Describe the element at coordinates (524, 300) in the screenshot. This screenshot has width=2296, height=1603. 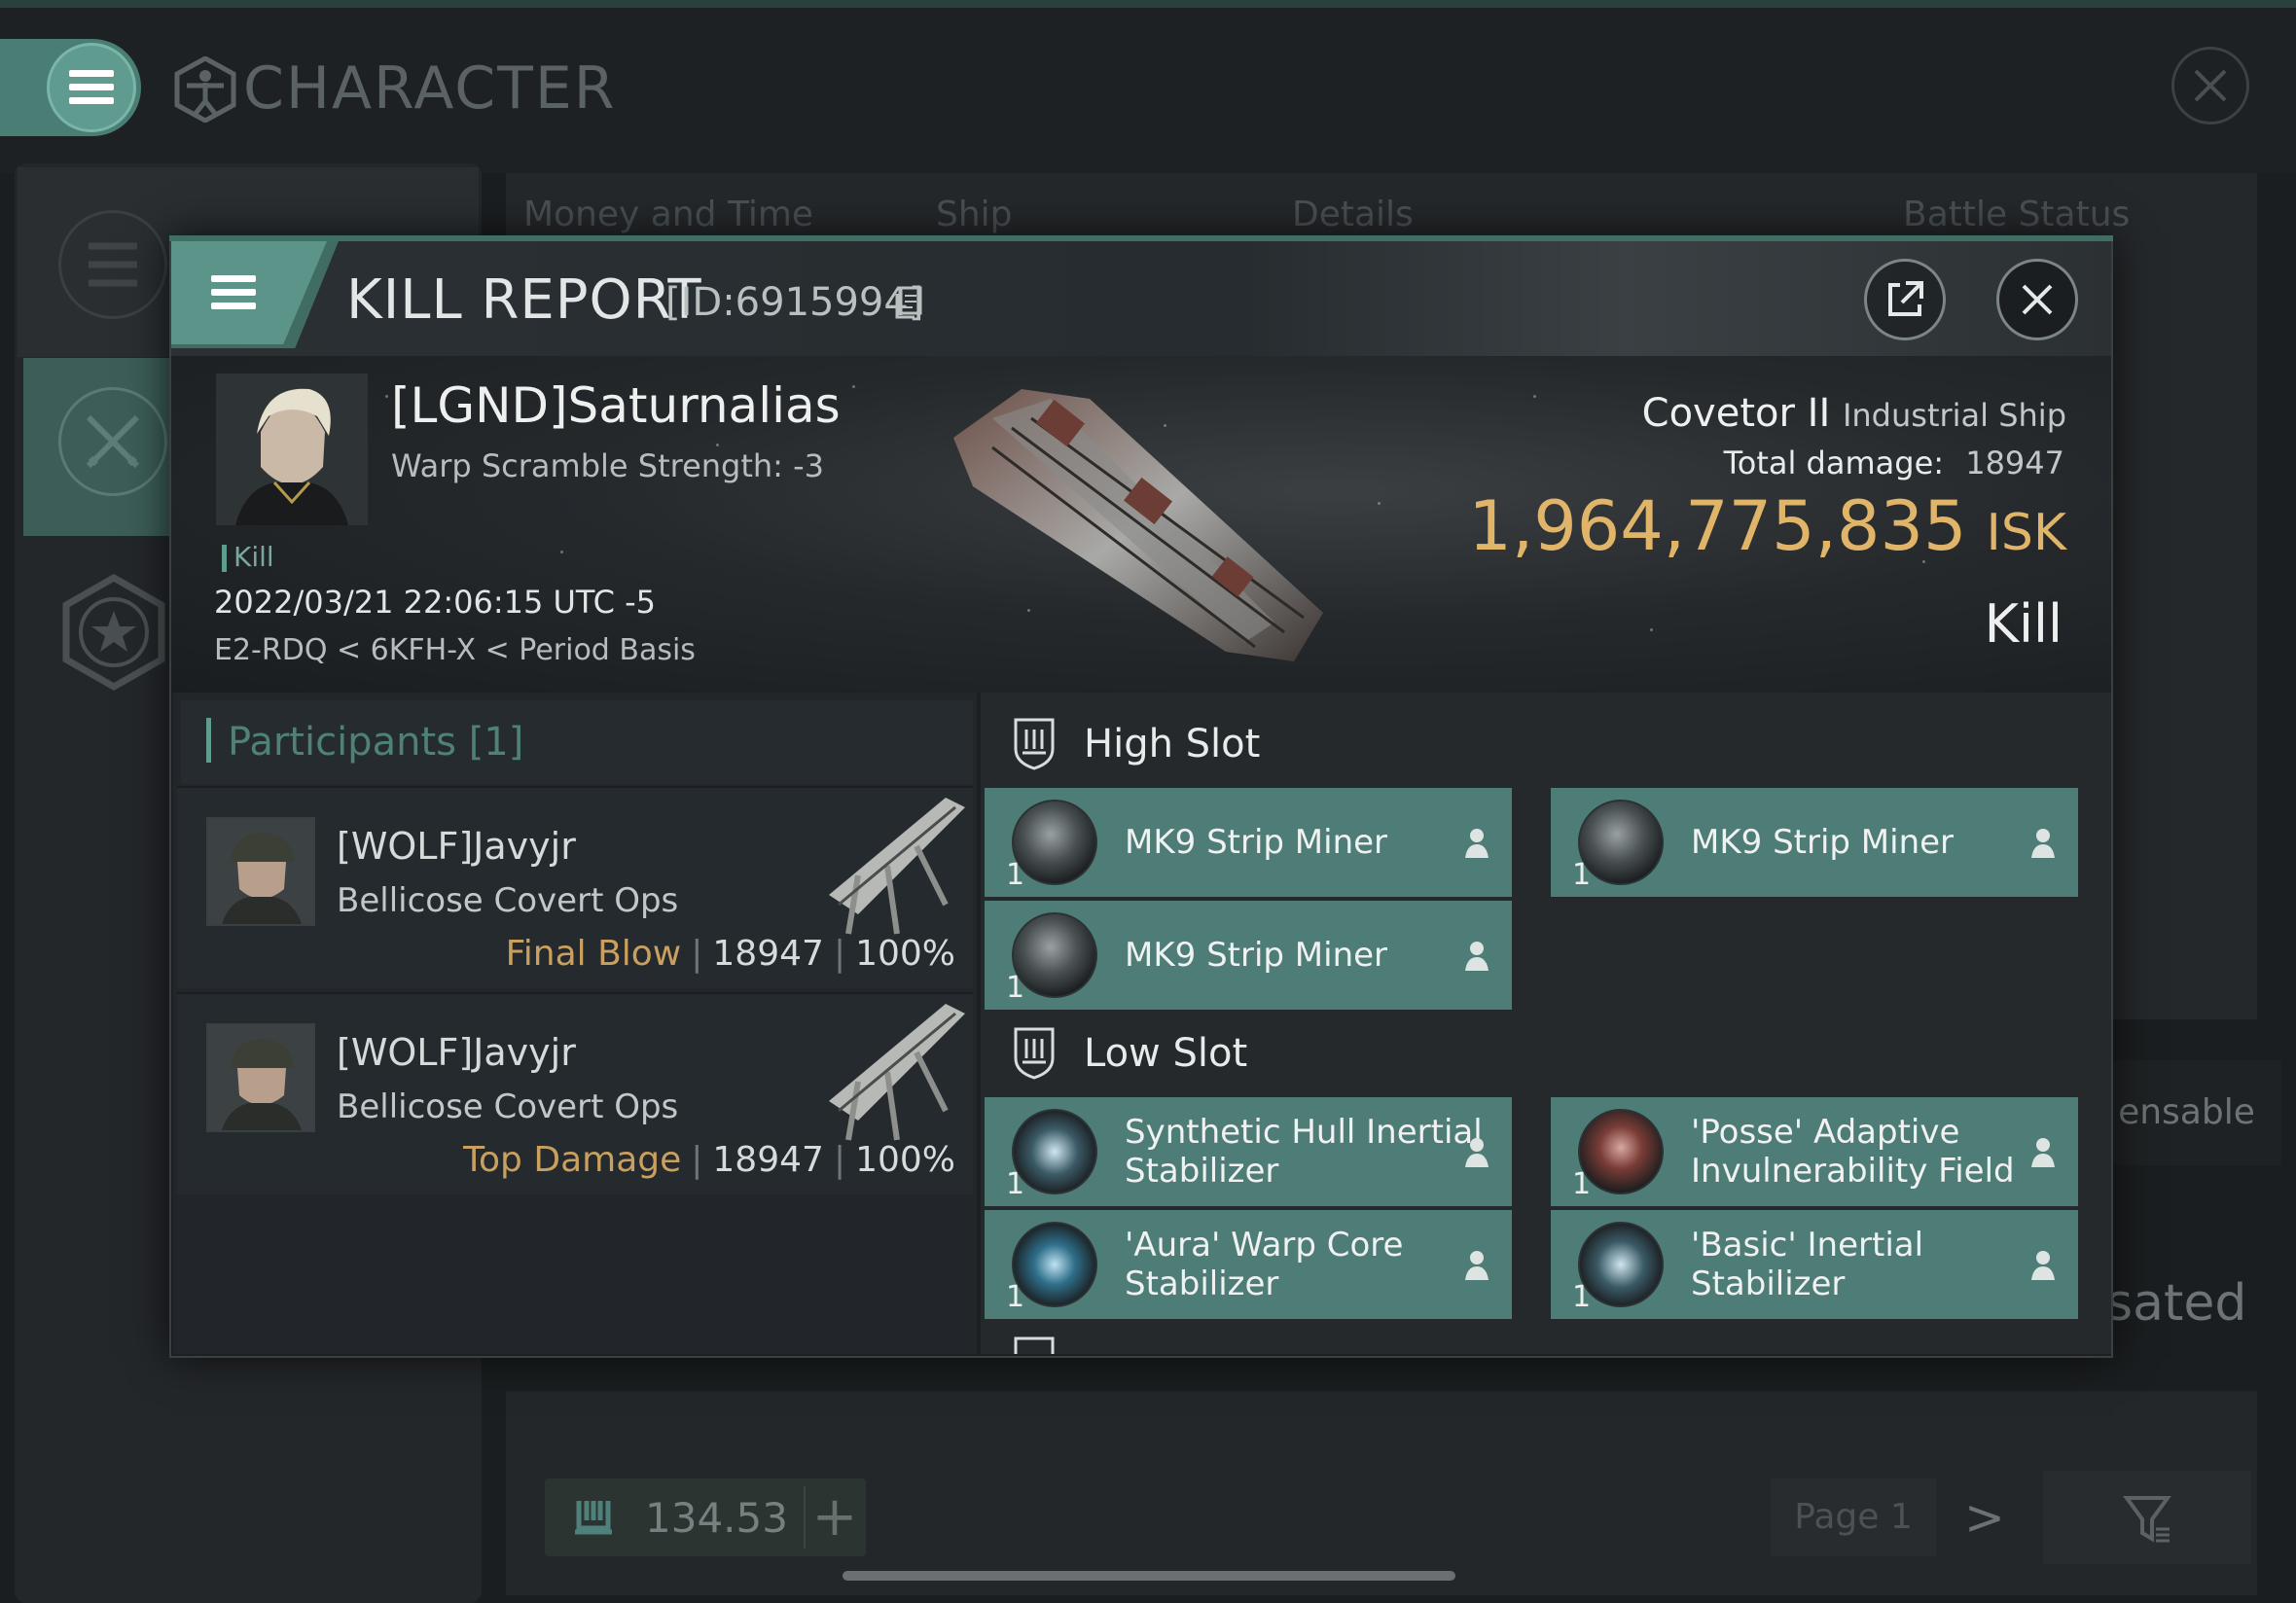
I see `modal-title: KILL REPORT` at that location.